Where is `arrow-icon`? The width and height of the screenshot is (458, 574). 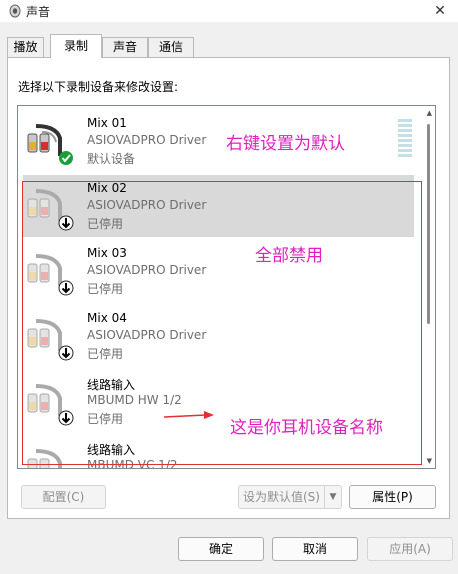
arrow-icon is located at coordinates (188, 415).